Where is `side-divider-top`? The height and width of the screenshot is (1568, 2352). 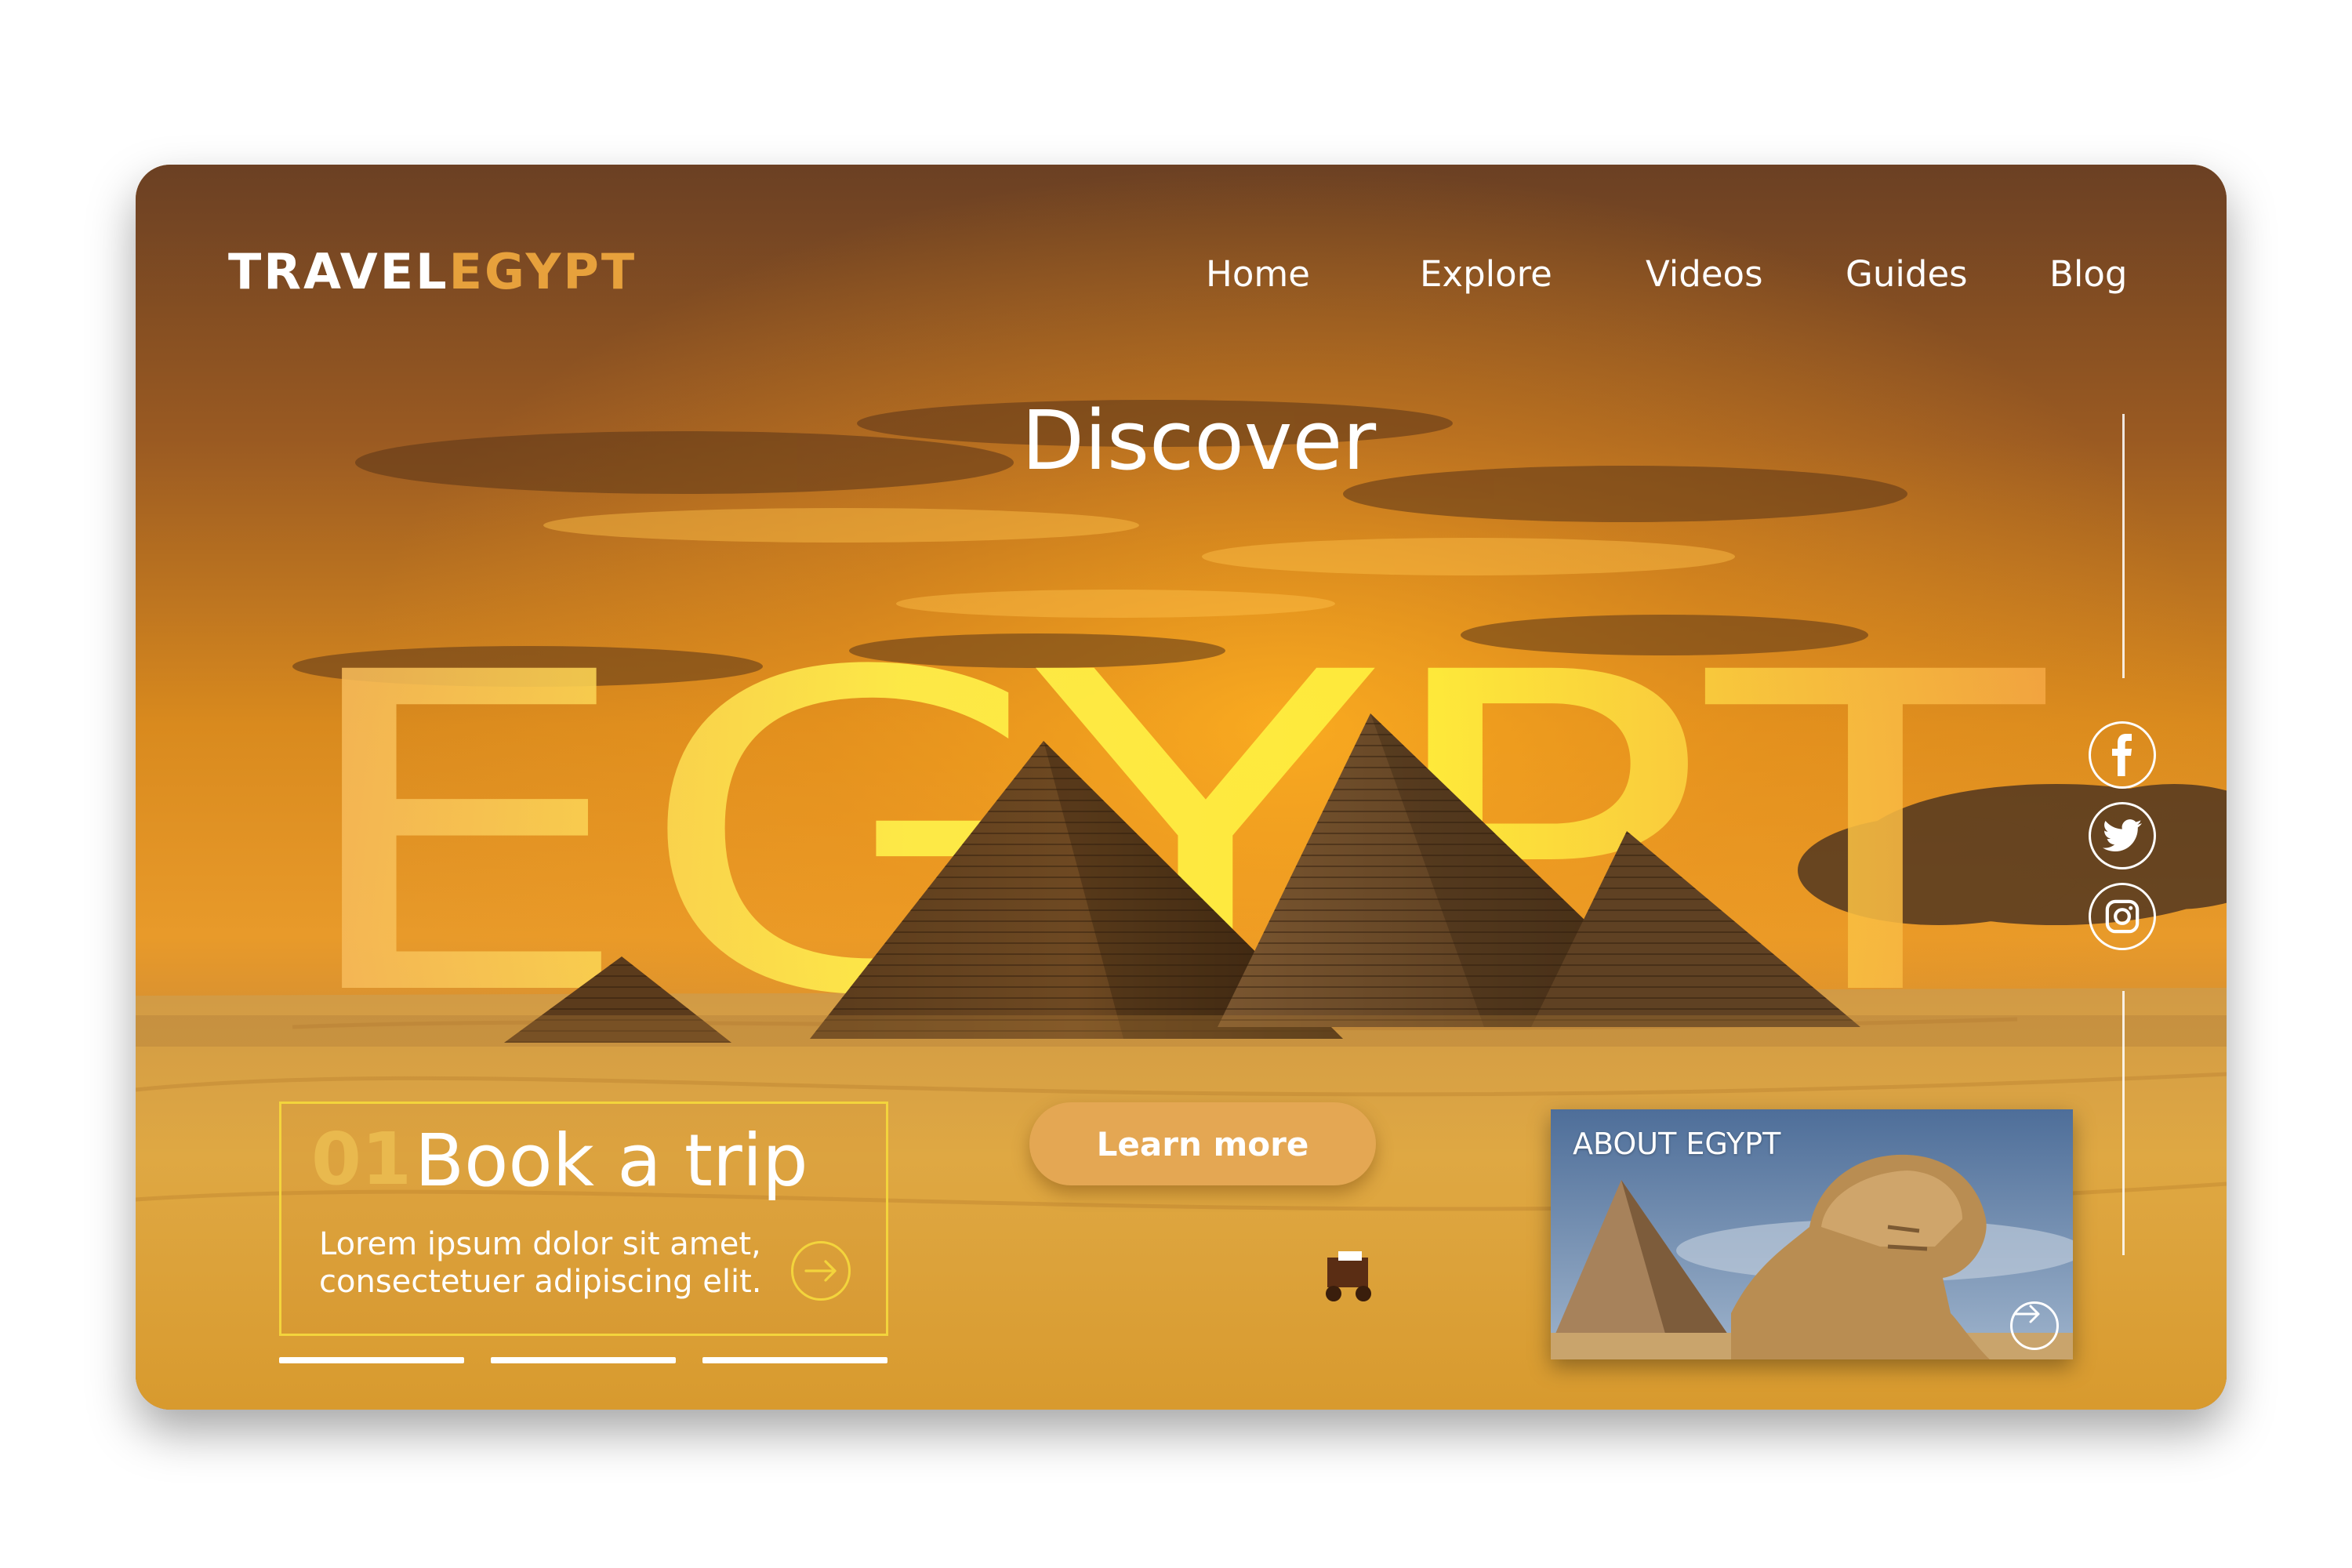 side-divider-top is located at coordinates (2123, 546).